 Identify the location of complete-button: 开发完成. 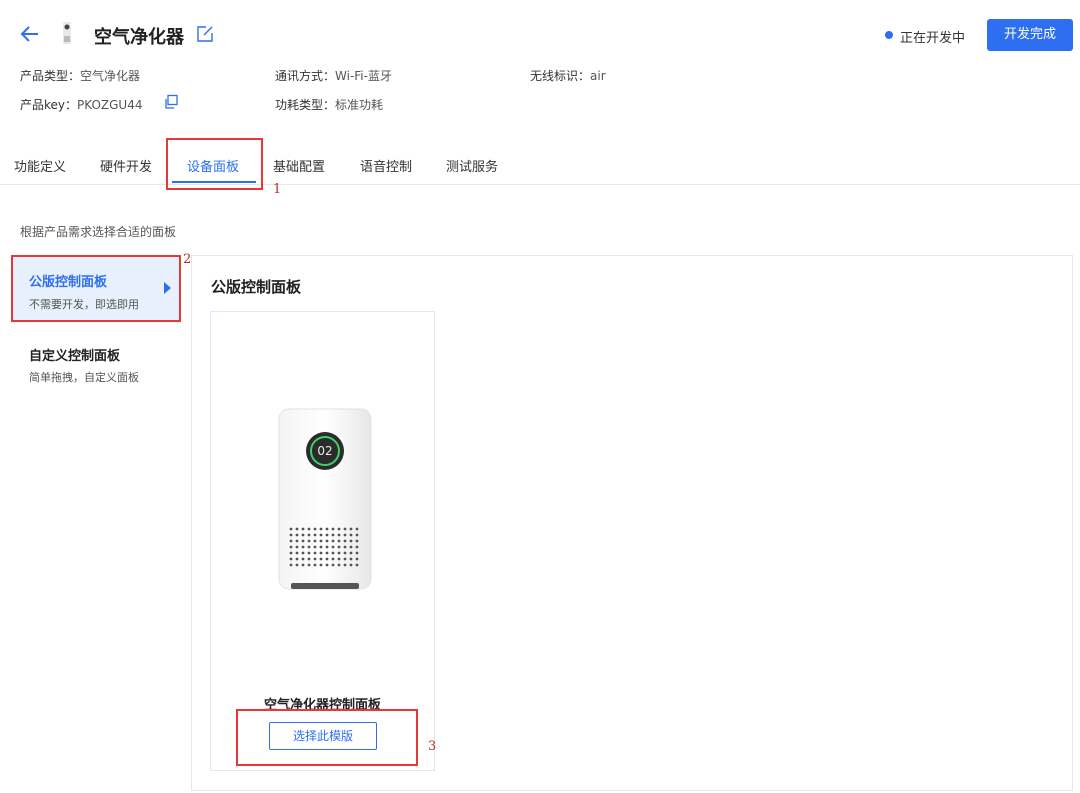
(1030, 35).